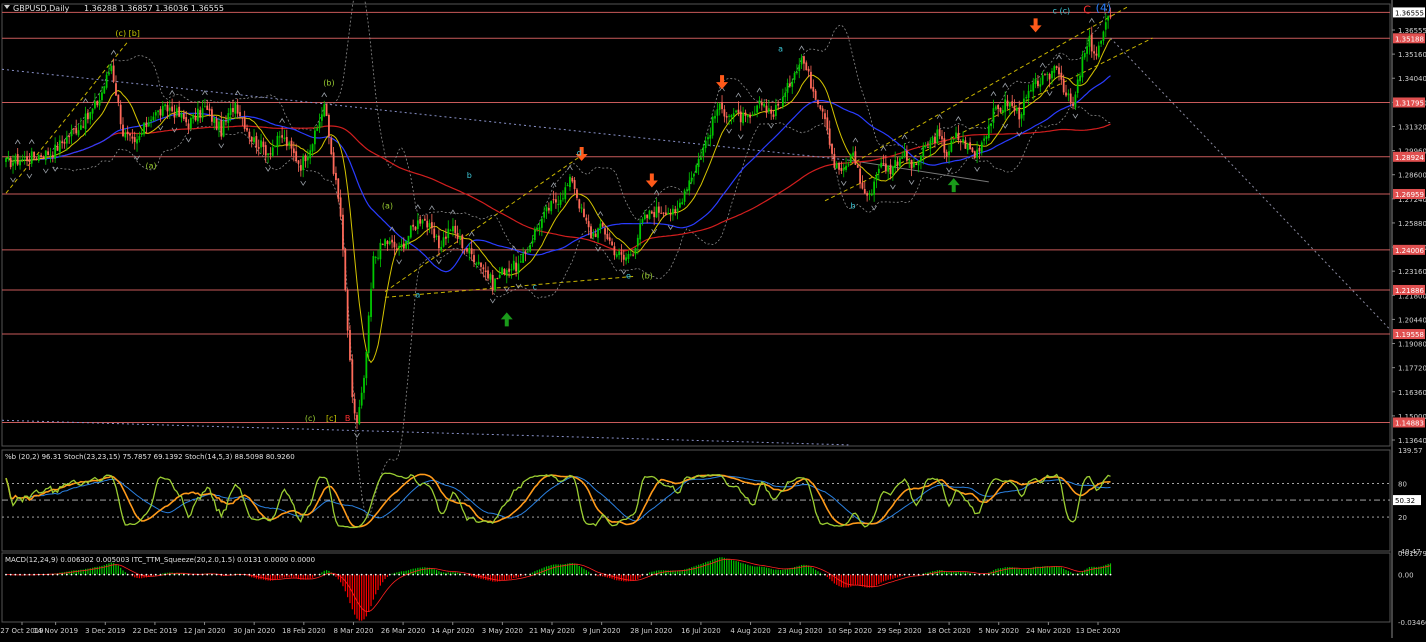 The height and width of the screenshot is (642, 1426). I want to click on wave-label: C, so click(1087, 9).